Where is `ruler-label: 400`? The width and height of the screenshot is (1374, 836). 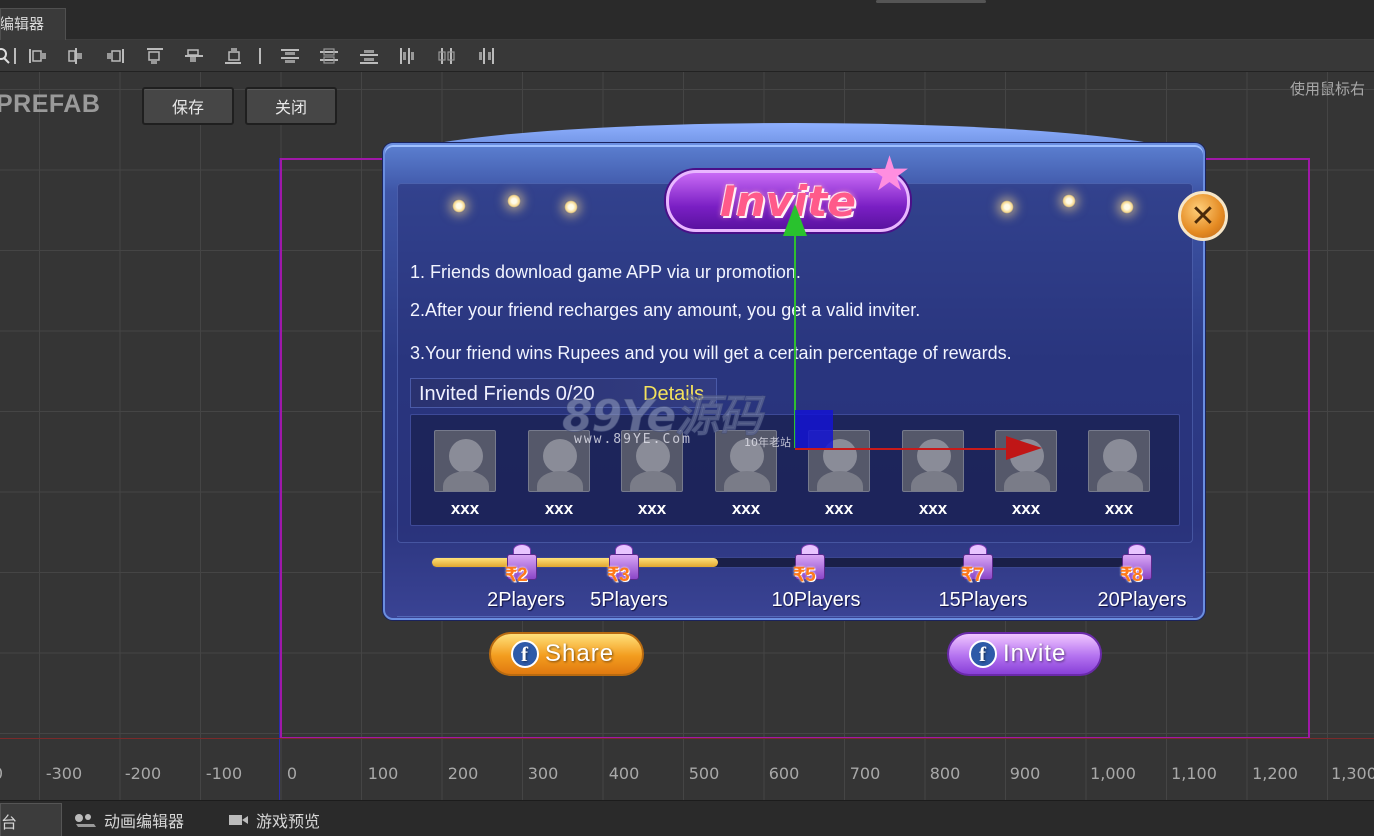 ruler-label: 400 is located at coordinates (624, 773).